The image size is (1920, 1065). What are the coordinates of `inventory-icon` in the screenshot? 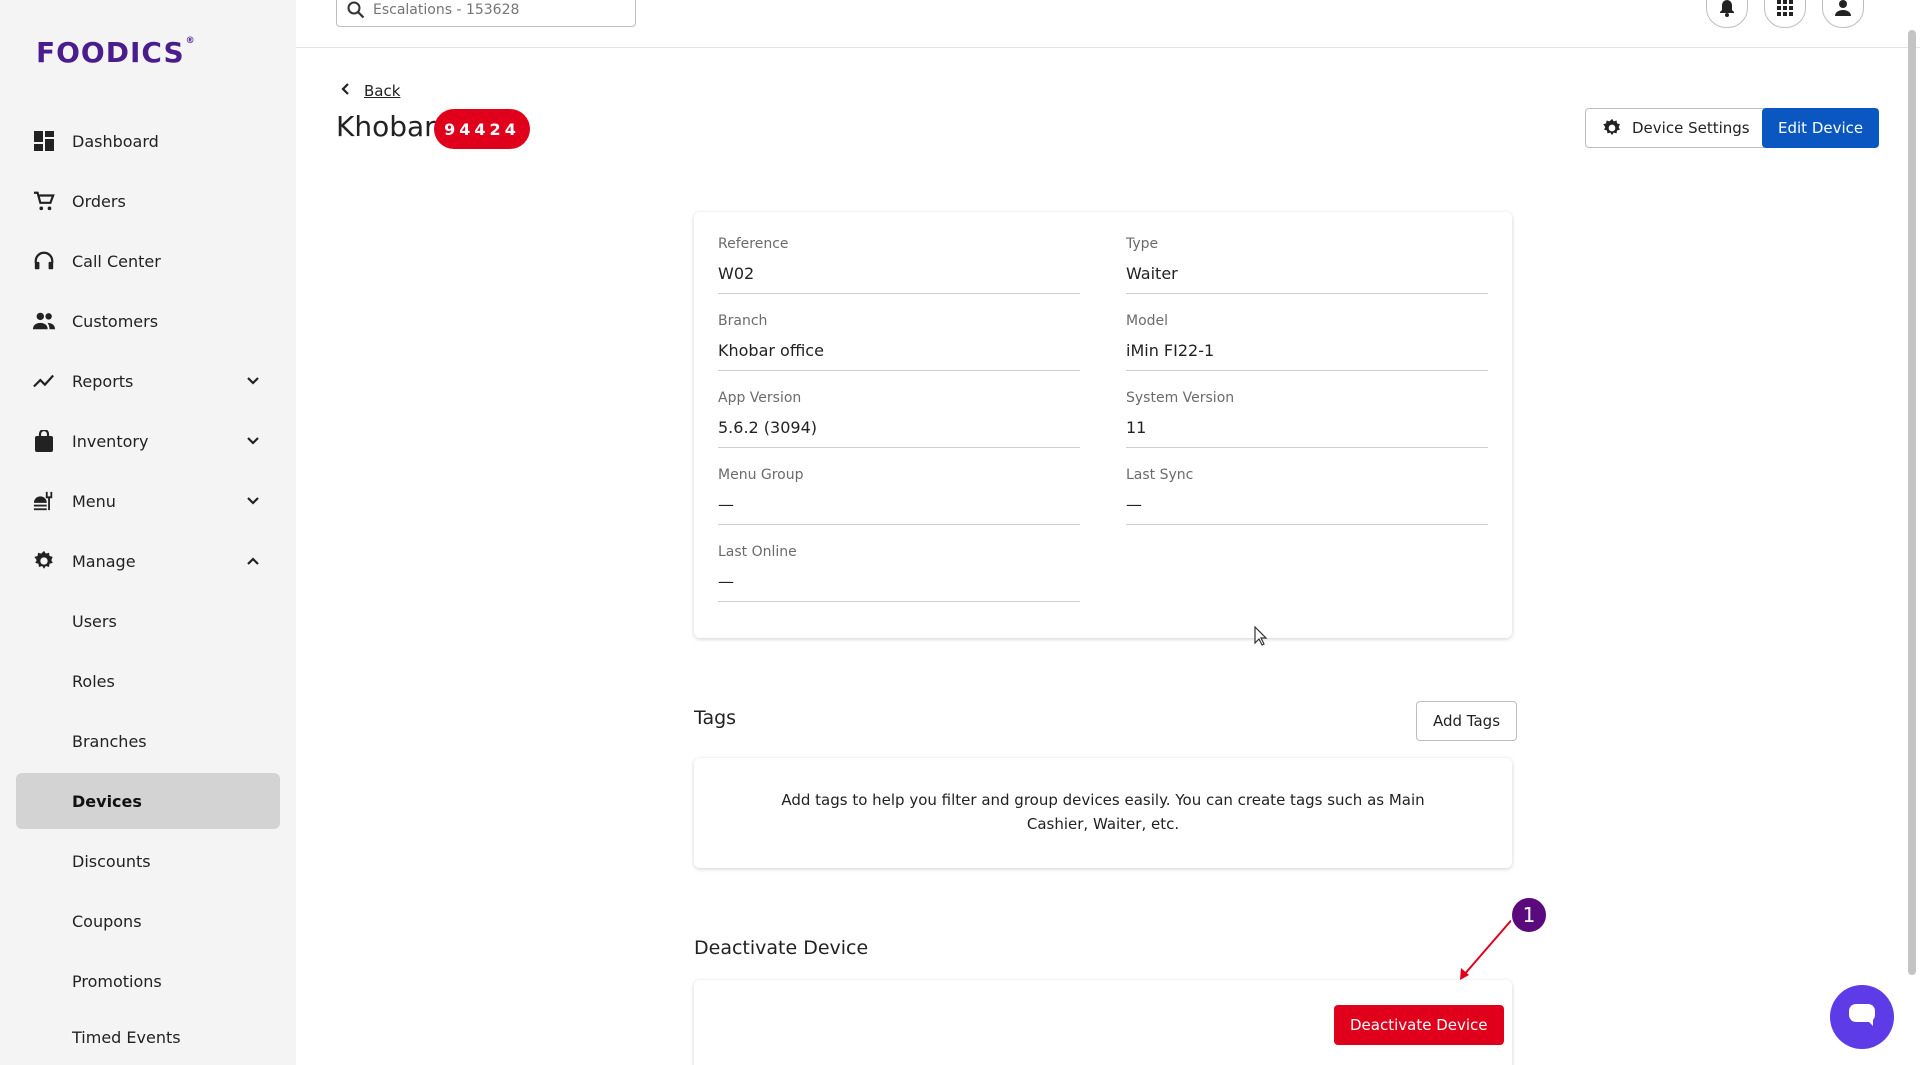 It's located at (44, 441).